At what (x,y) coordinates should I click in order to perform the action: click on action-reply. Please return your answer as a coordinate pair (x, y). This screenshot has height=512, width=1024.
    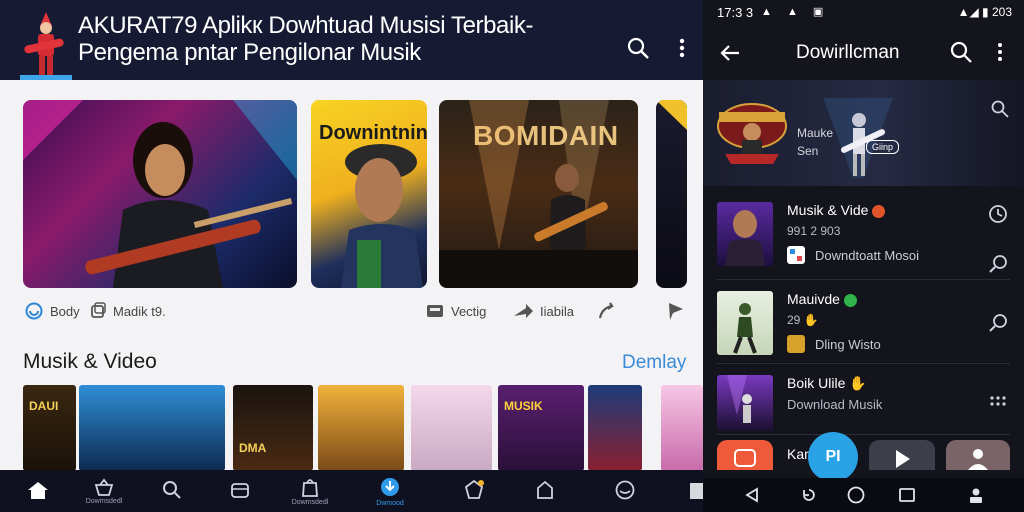
    Looking at the image, I should click on (606, 311).